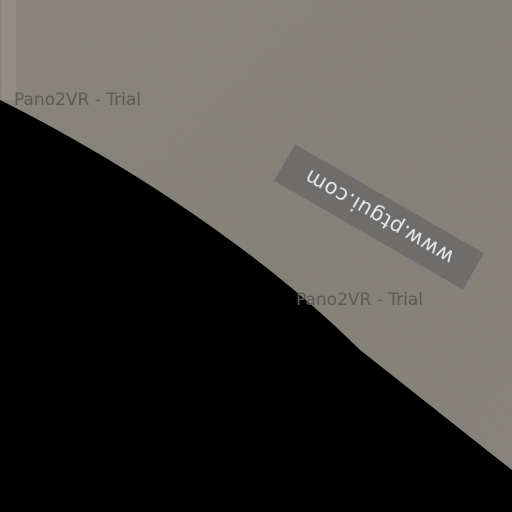  I want to click on pano2vr-trial-watermark-2: Pano2VR - Trial, so click(360, 300).